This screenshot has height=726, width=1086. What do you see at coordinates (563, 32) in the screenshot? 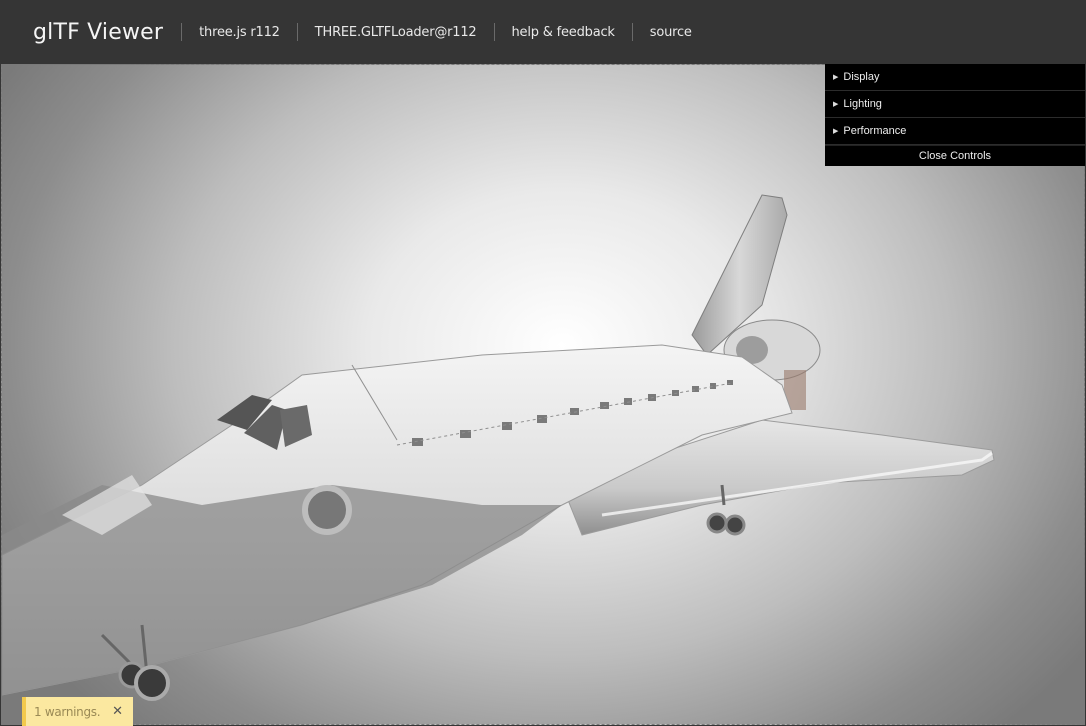
I see `nav-link-help-feedback: help & feedback` at bounding box center [563, 32].